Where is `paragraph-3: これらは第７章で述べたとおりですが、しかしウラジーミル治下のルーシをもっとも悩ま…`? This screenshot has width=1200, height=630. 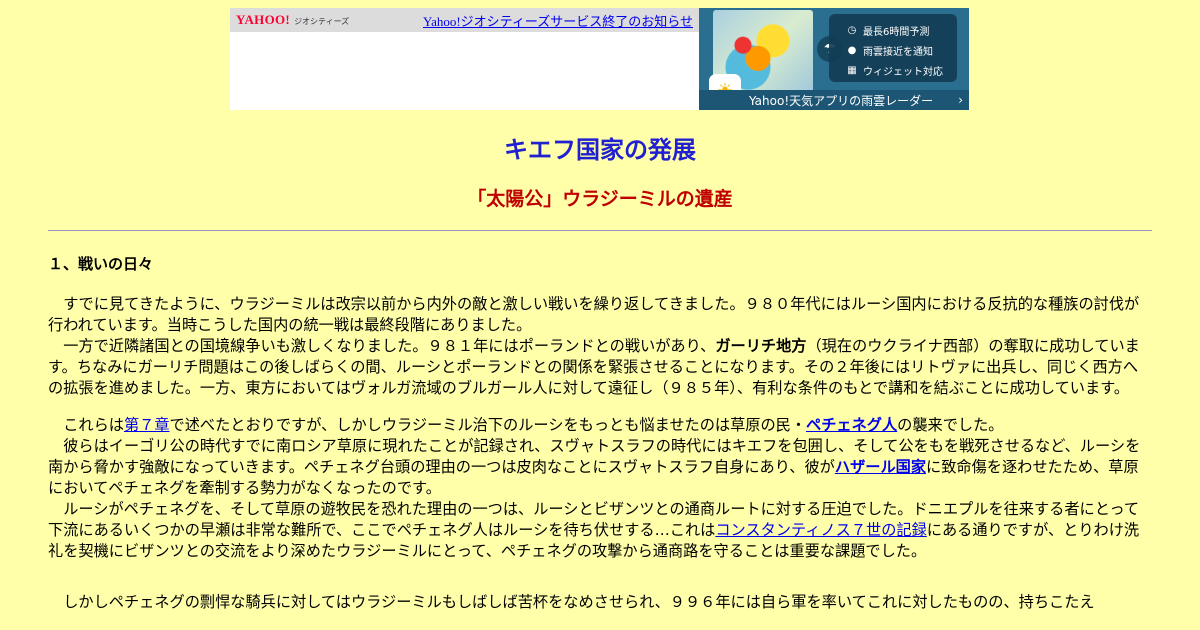
paragraph-3: これらは第７章で述べたとおりですが、しかしウラジーミル治下のルーシをもっとも悩ま… is located at coordinates (600, 425).